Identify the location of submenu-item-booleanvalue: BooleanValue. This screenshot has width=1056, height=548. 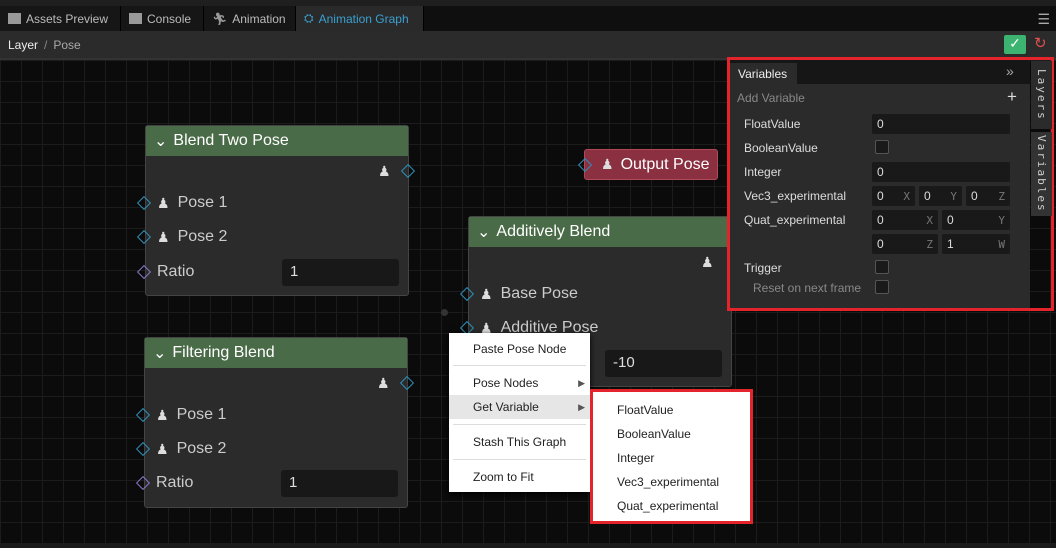
(671, 434).